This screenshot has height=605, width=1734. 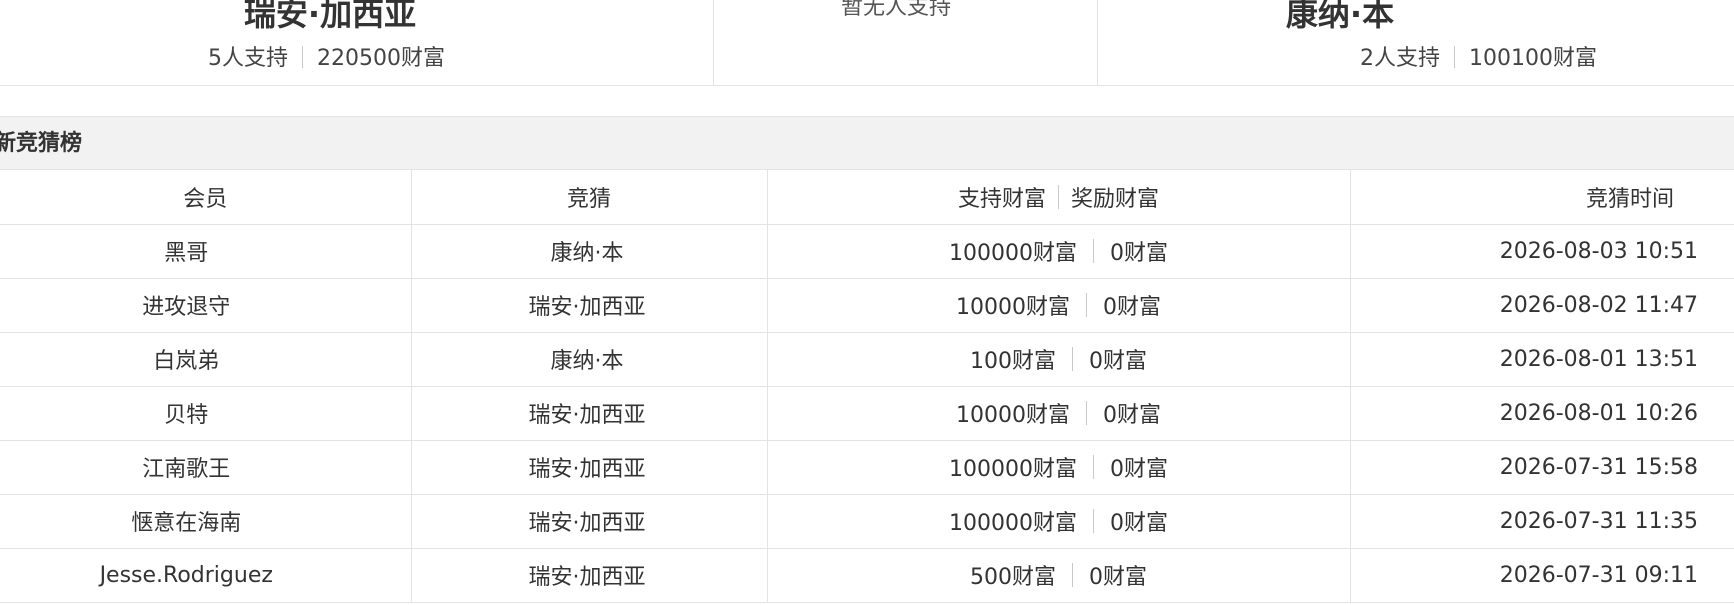 What do you see at coordinates (41, 143) in the screenshot?
I see `ranking-title: 新竞猜榜` at bounding box center [41, 143].